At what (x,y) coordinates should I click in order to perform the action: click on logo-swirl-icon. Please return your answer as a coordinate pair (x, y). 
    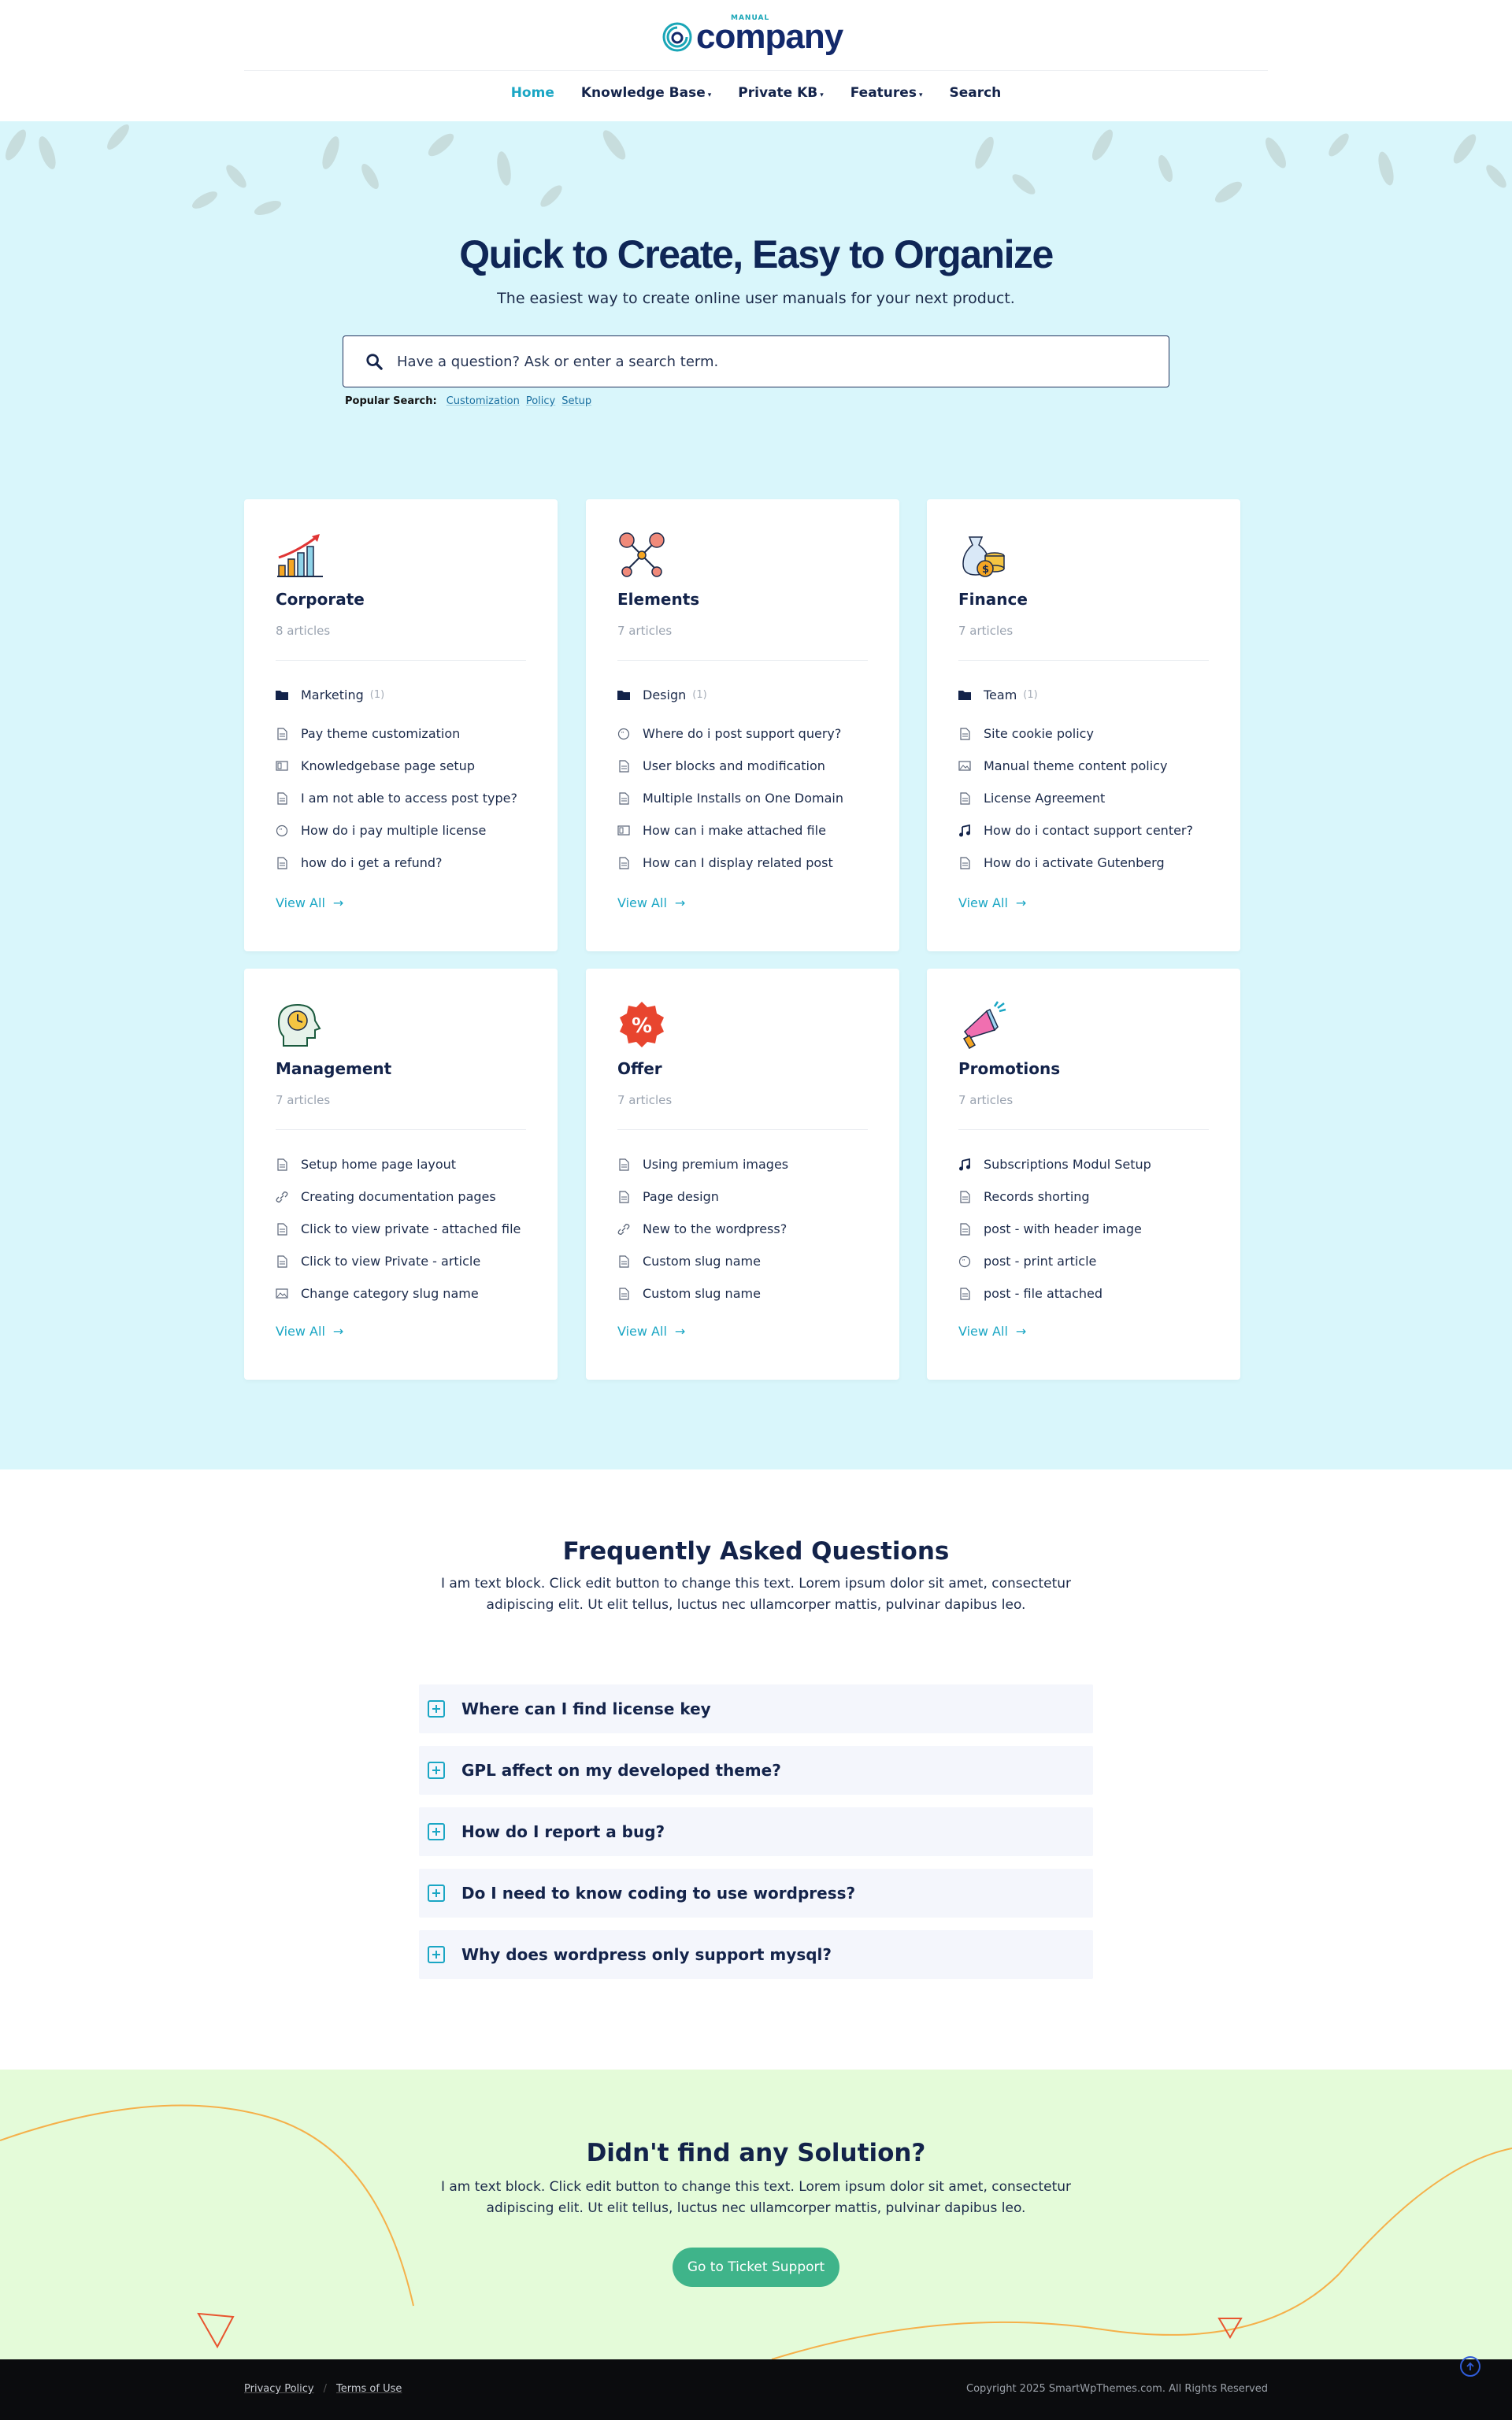
    Looking at the image, I should click on (677, 37).